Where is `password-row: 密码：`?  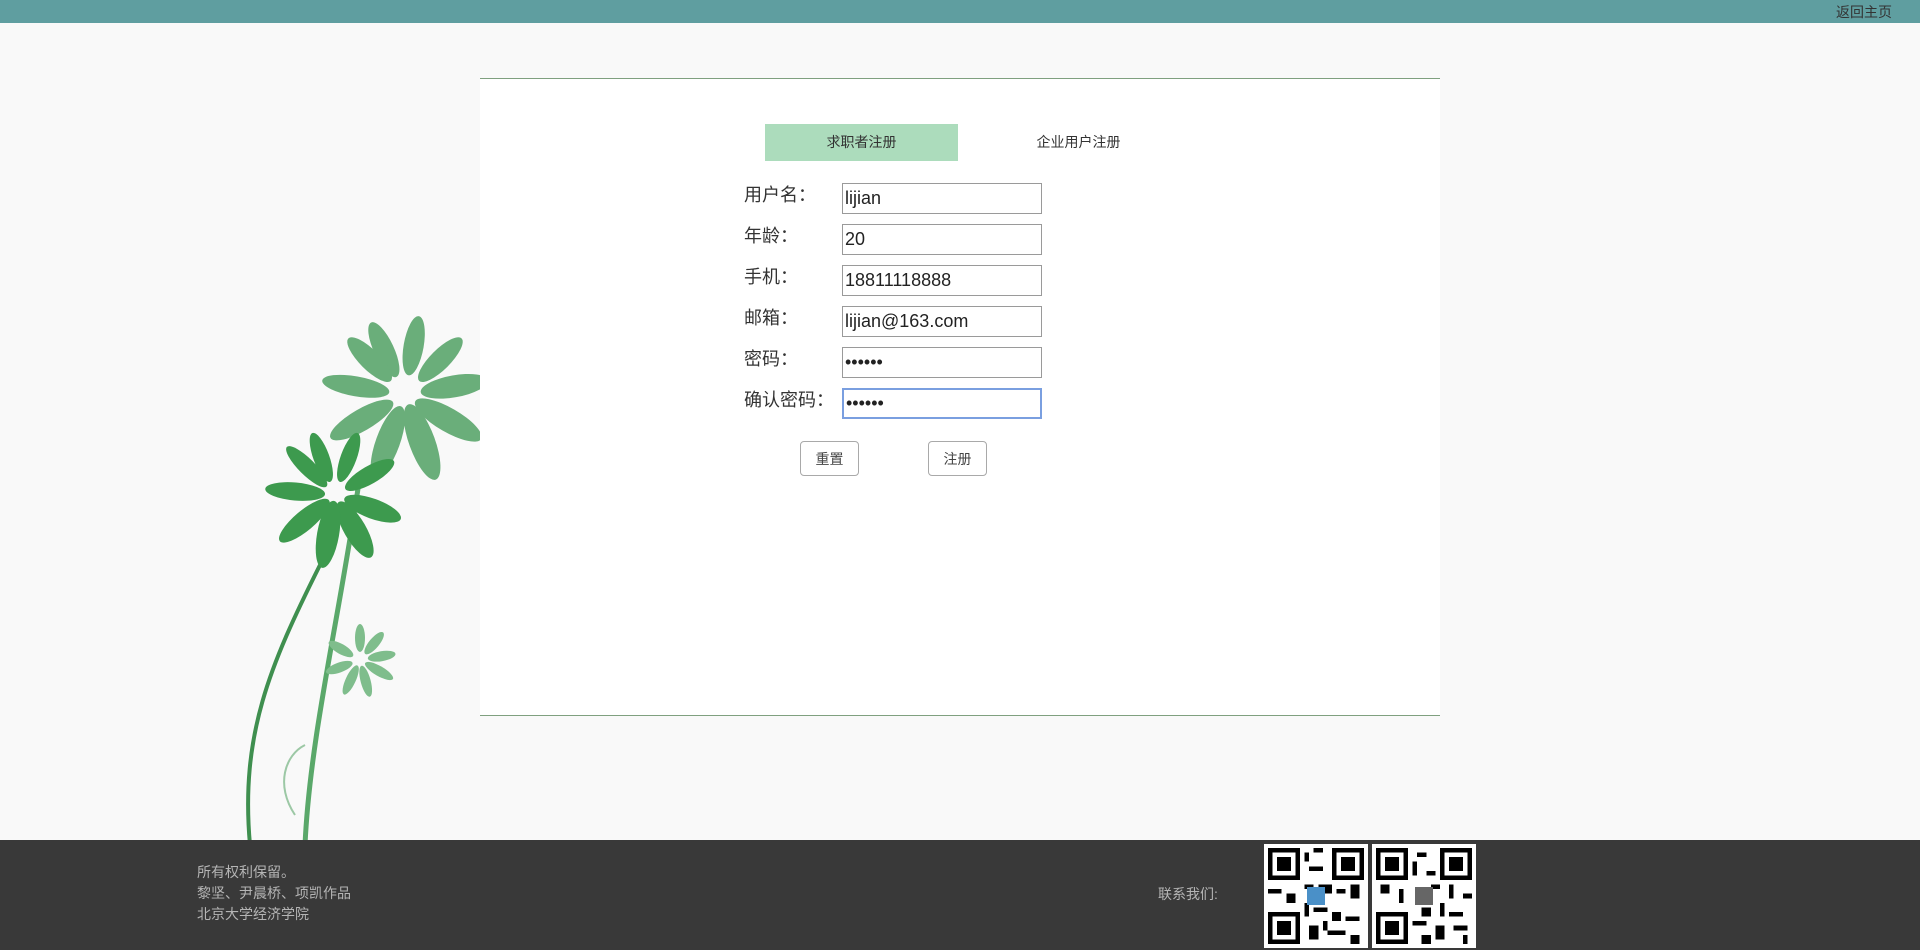
password-row: 密码： is located at coordinates (904, 363).